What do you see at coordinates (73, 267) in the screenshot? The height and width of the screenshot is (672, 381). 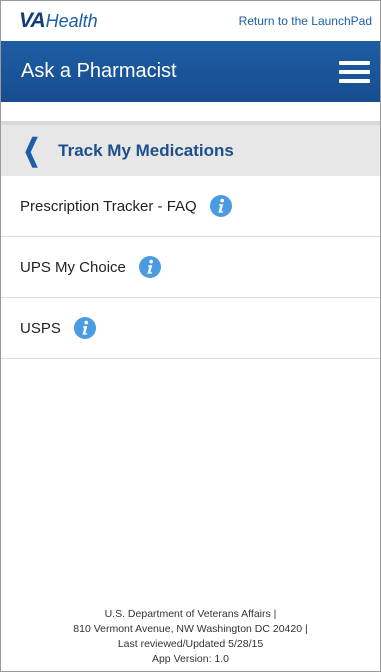 I see `list-item-label: UPS My Choice` at bounding box center [73, 267].